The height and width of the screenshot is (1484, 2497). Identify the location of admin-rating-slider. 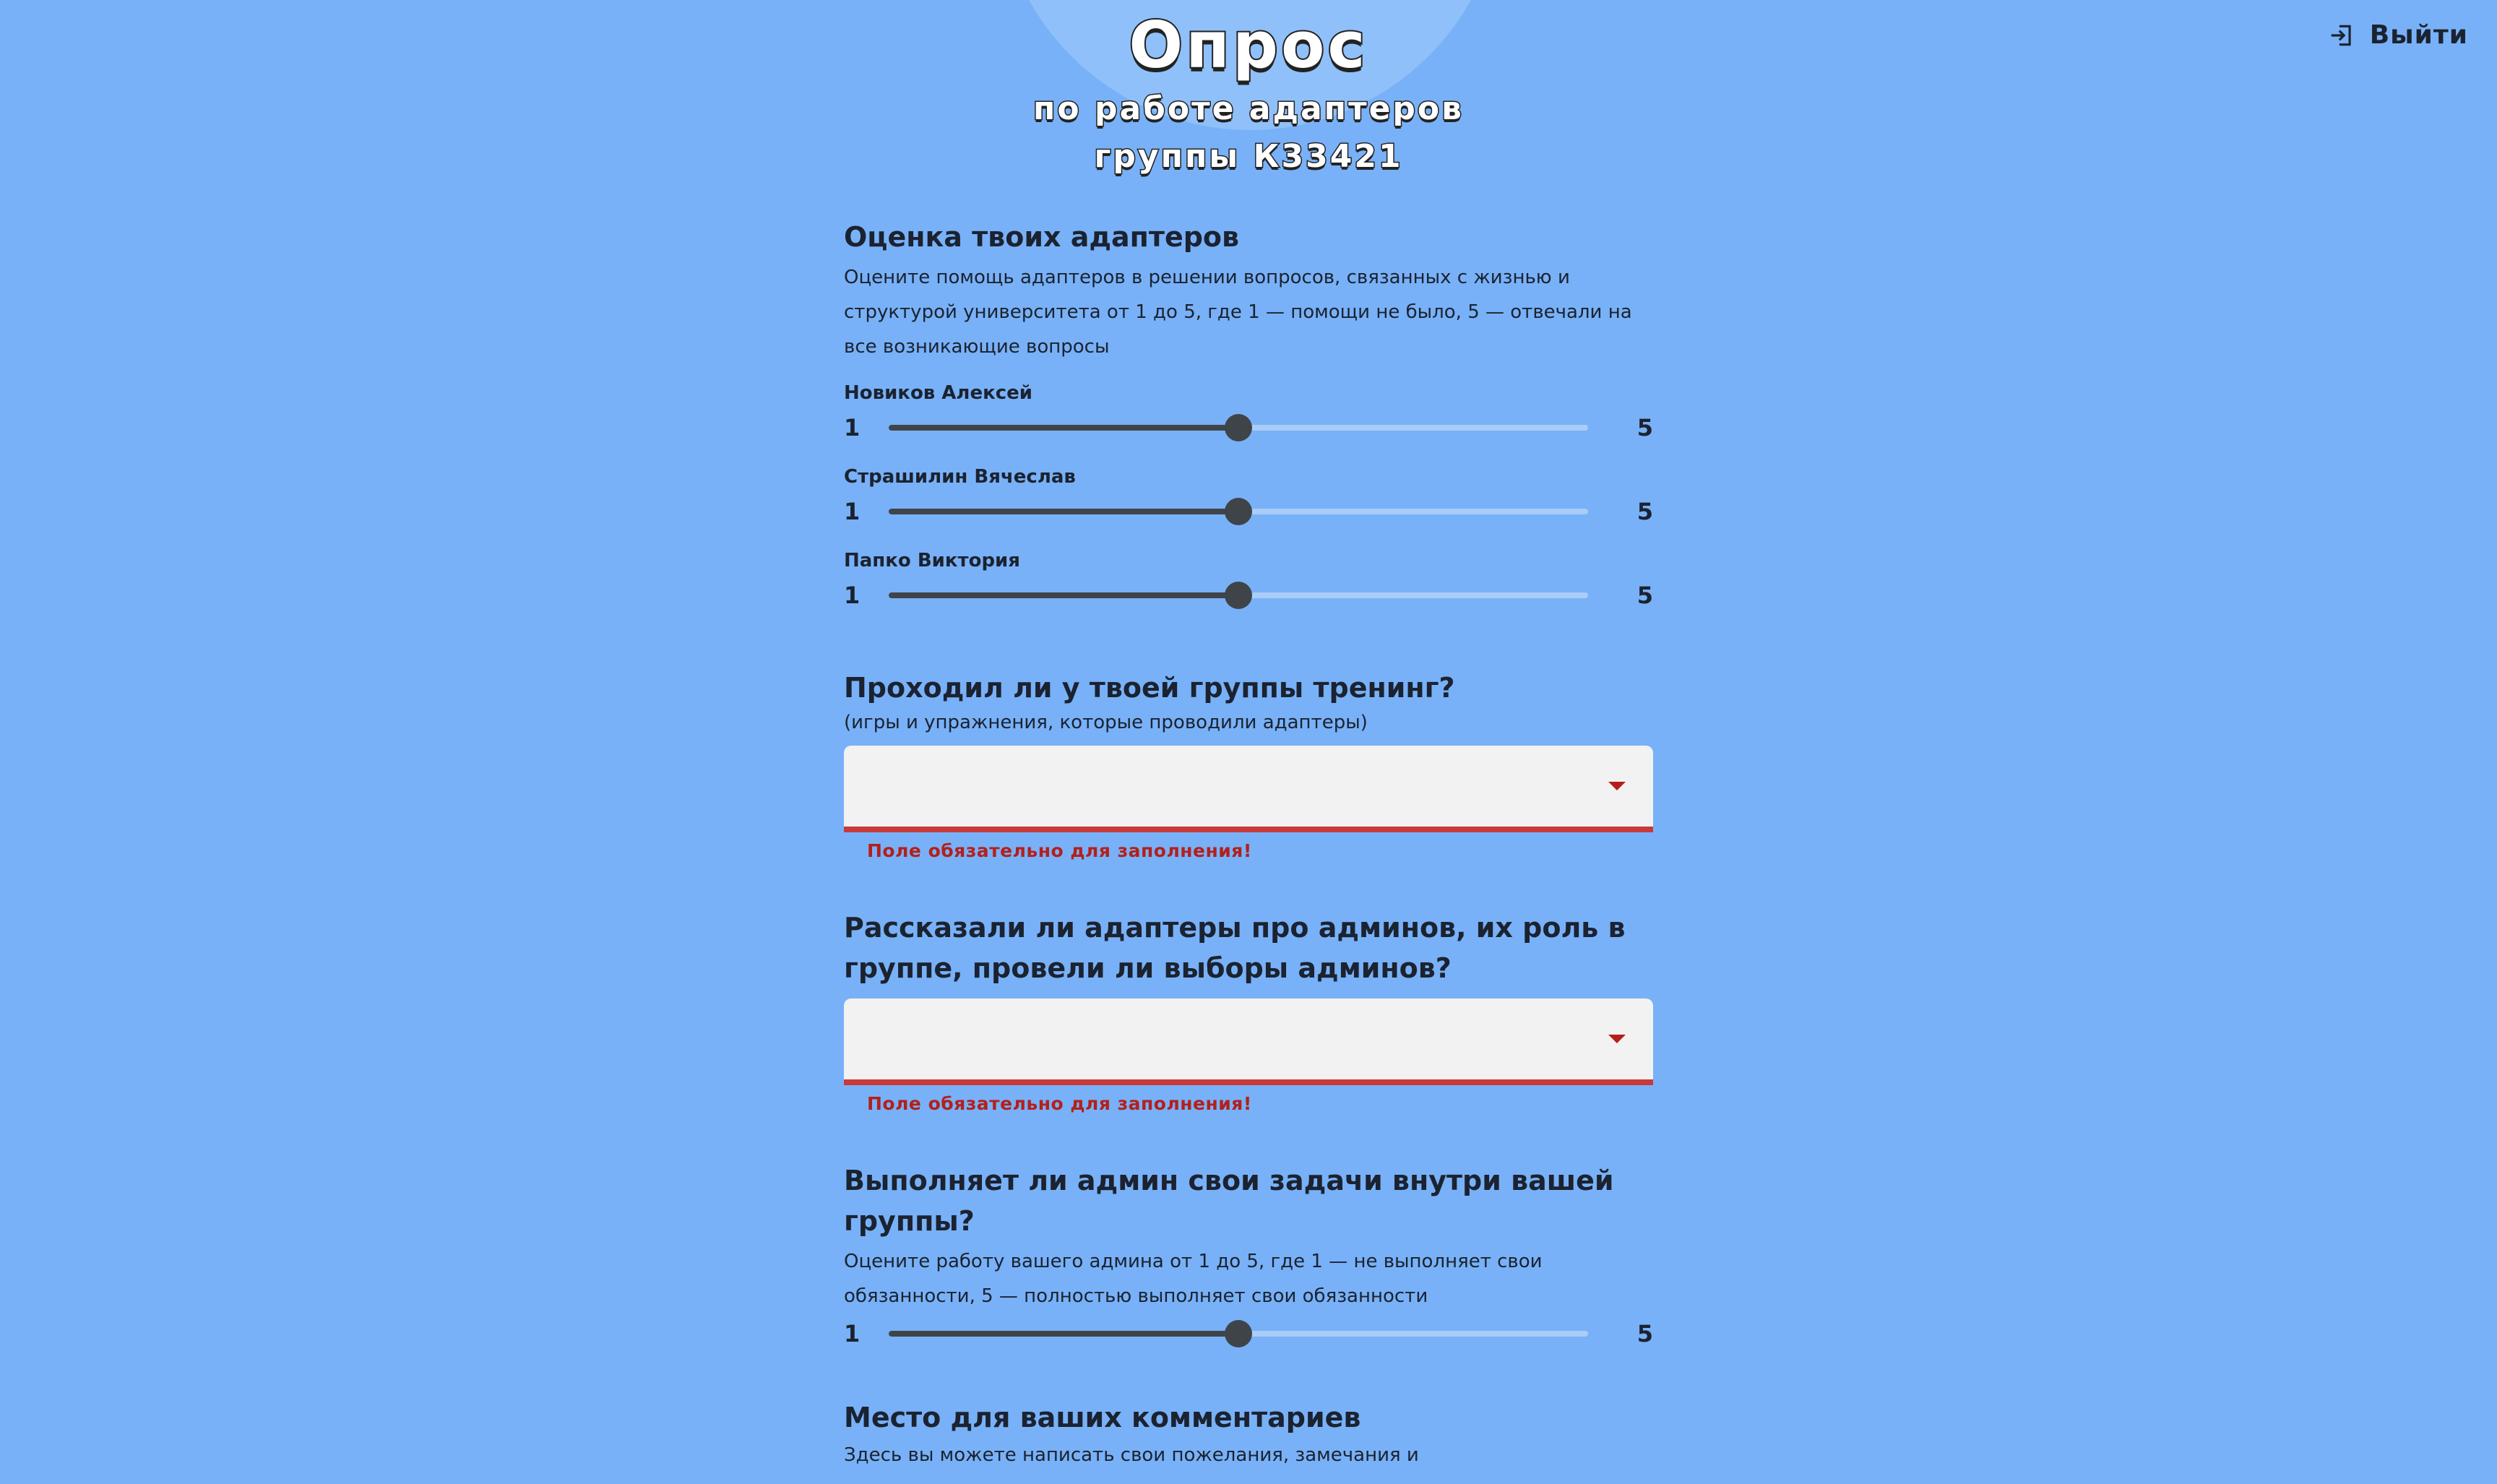
(1238, 1333).